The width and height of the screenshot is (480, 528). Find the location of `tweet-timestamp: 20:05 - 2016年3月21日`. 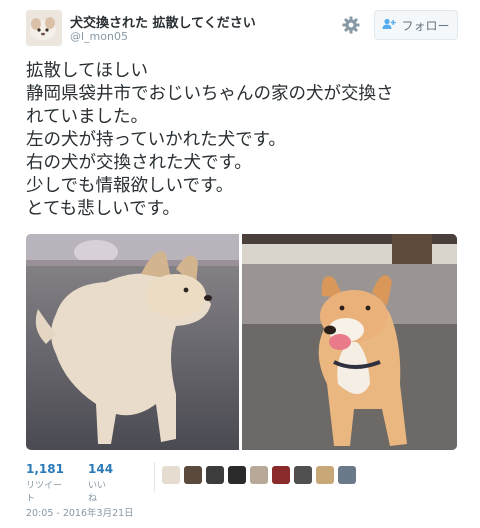

tweet-timestamp: 20:05 - 2016年3月21日 is located at coordinates (80, 512).